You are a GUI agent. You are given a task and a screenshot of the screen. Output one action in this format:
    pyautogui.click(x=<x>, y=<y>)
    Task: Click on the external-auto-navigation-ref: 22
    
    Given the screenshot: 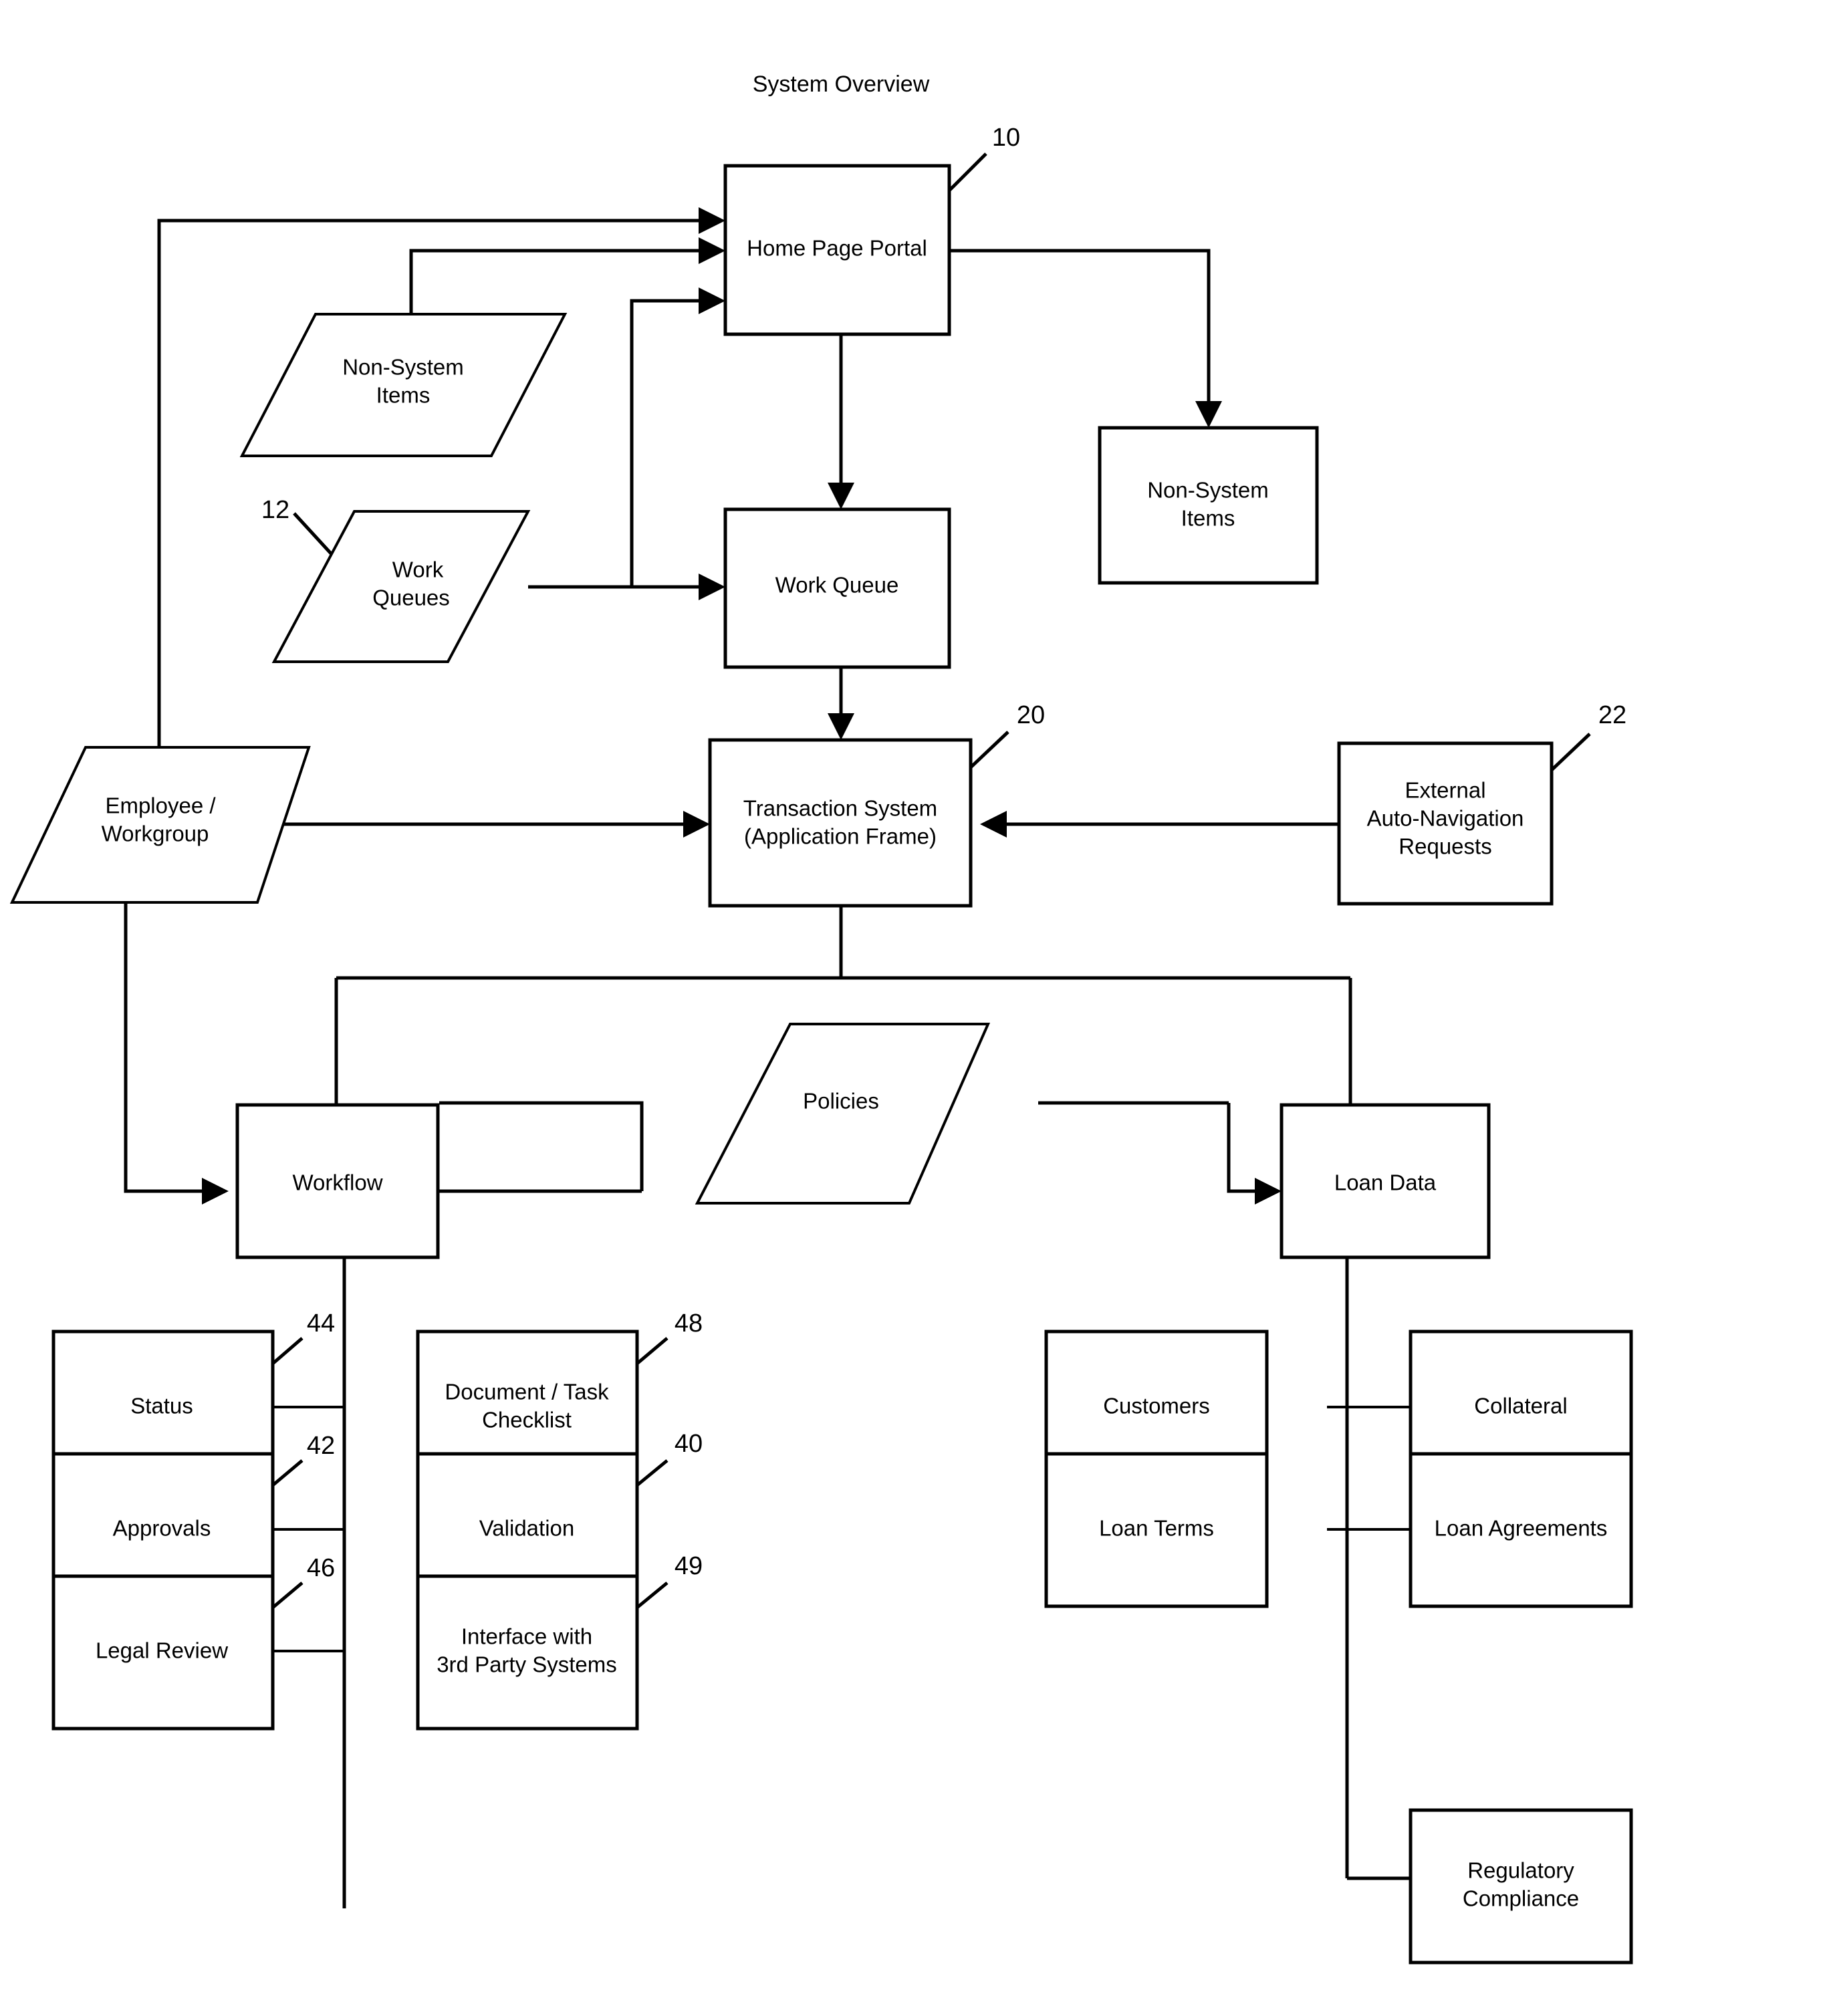 What is the action you would take?
    pyautogui.click(x=1612, y=715)
    